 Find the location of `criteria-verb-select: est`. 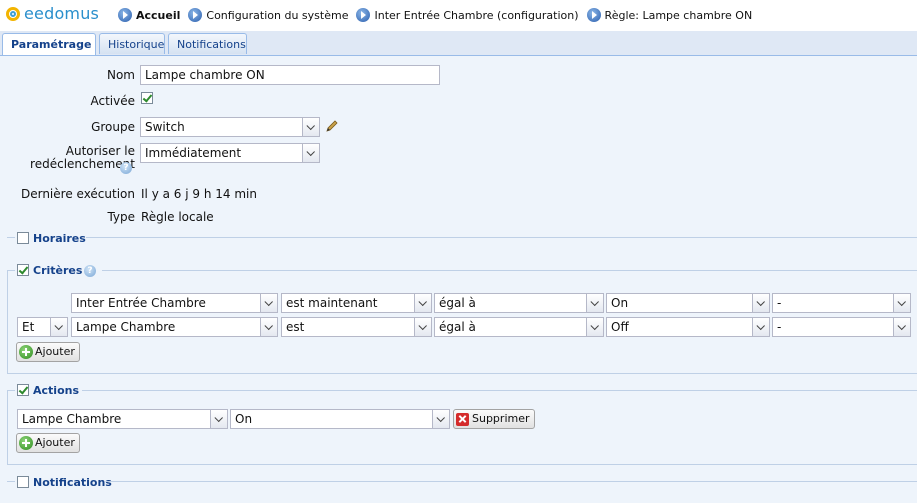

criteria-verb-select: est is located at coordinates (356, 327).